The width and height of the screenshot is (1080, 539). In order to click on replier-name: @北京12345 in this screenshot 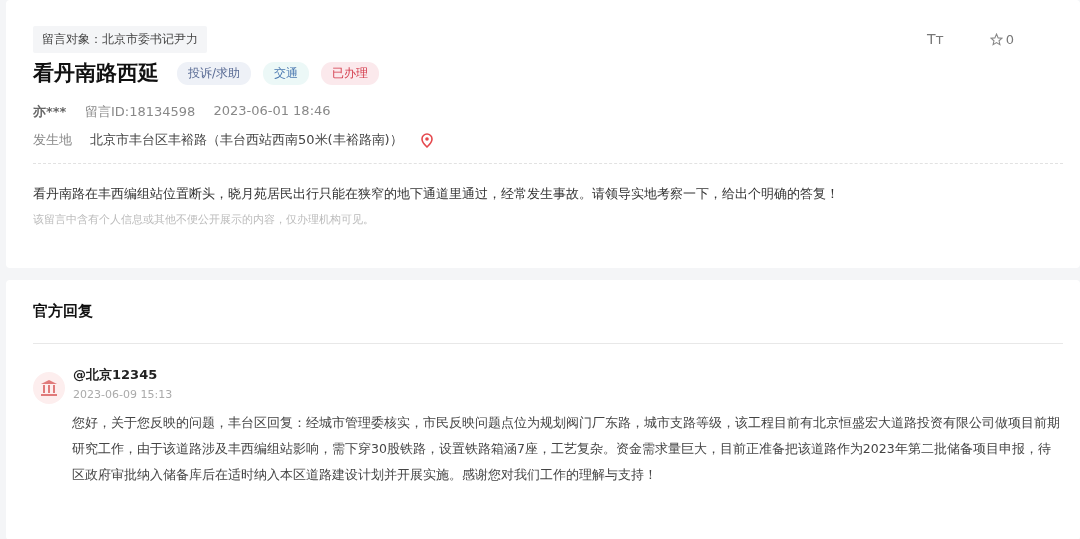, I will do `click(116, 375)`.